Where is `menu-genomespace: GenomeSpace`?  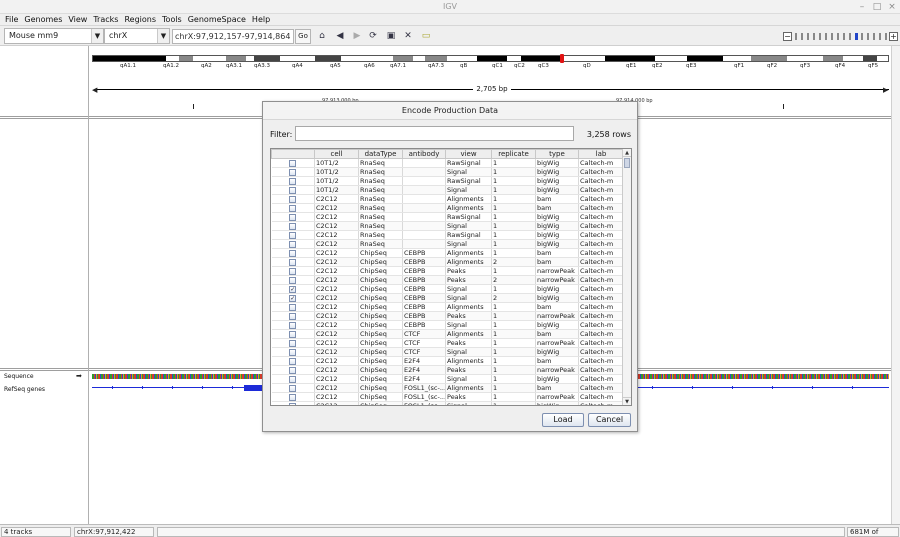
menu-genomespace: GenomeSpace is located at coordinates (217, 20).